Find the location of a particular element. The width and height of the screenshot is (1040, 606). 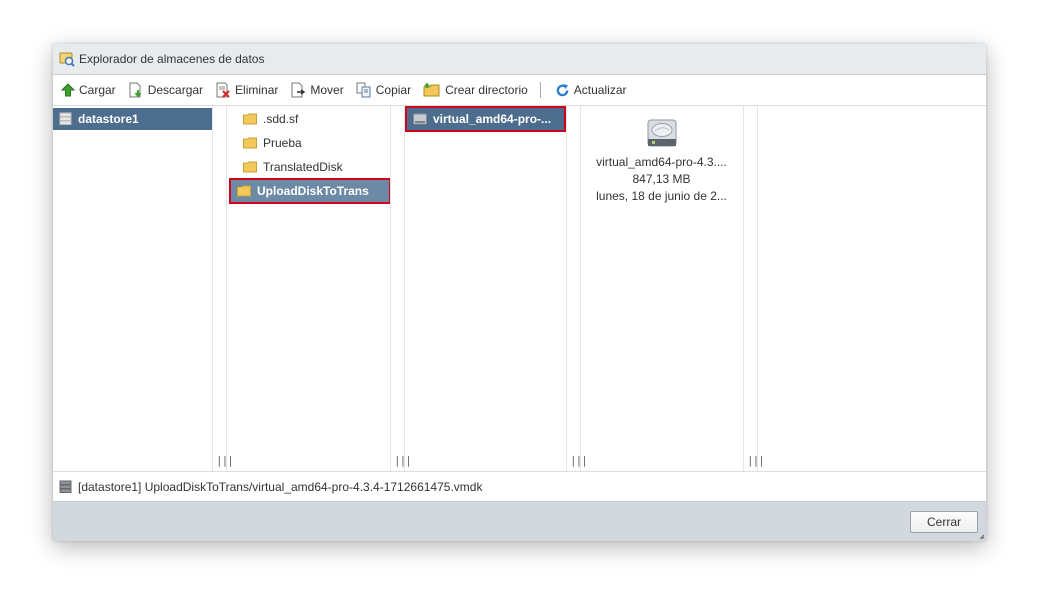

move-button: Mover is located at coordinates (316, 90).